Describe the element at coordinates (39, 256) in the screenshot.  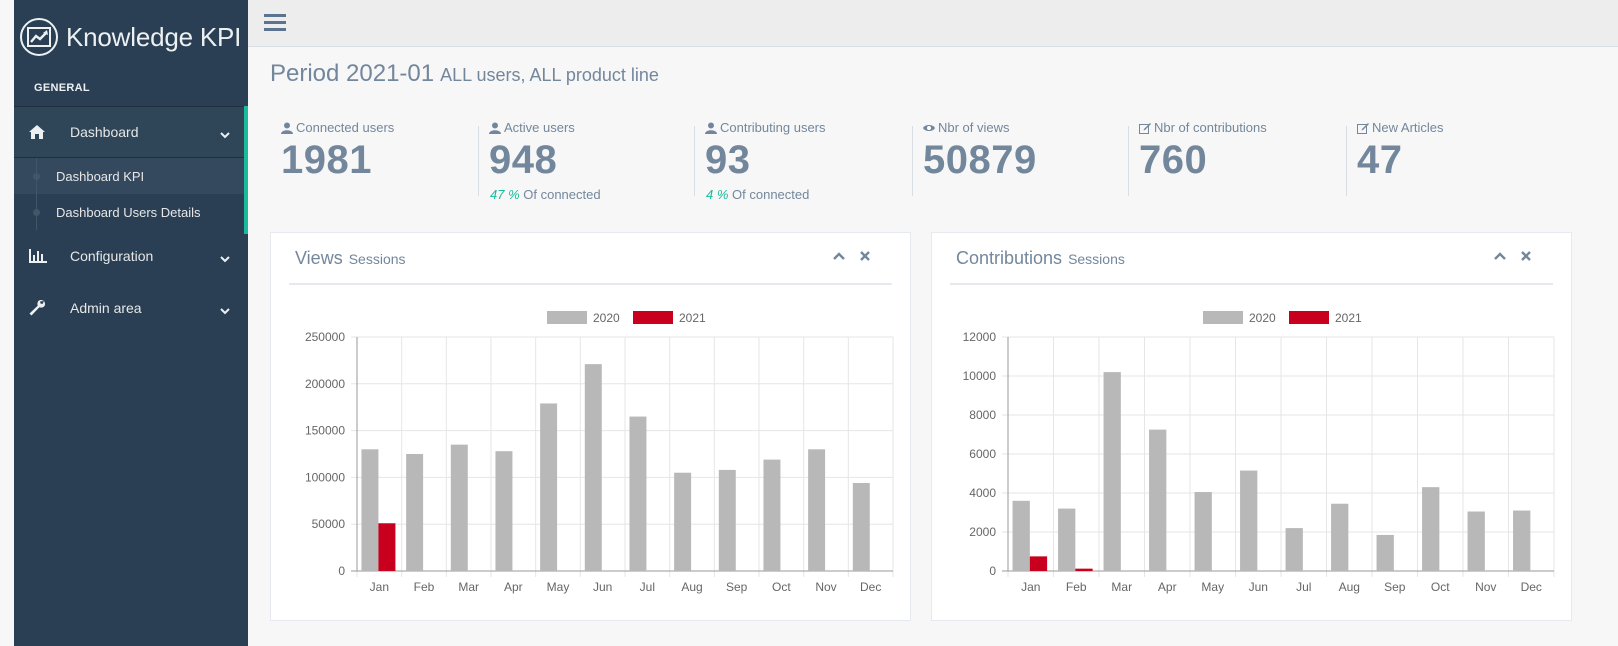
I see `bar-chart-icon` at that location.